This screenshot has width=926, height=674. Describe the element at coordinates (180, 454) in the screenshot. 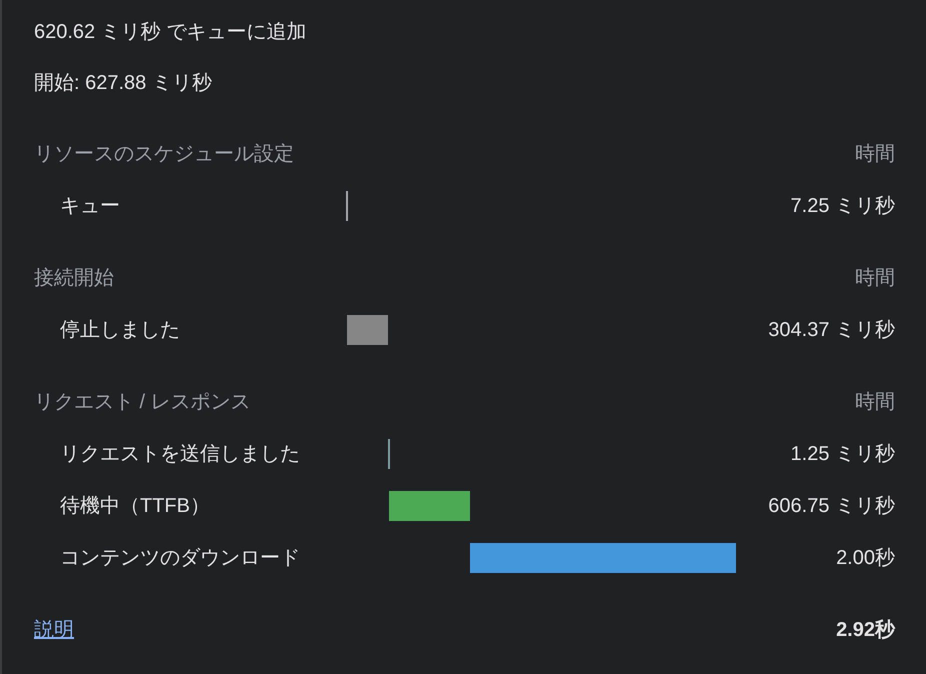

I see `phase-label: リクエストを送信しました` at that location.